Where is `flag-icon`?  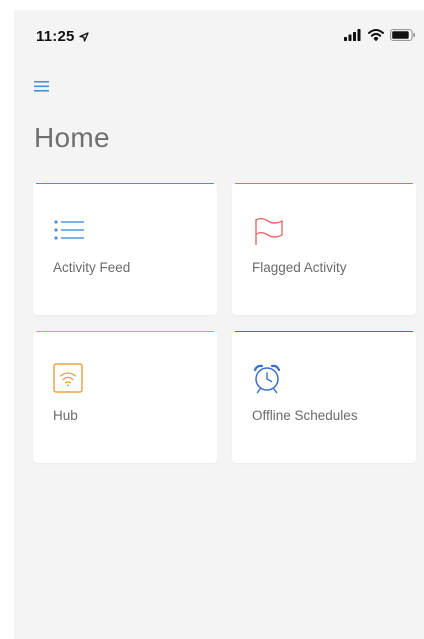 flag-icon is located at coordinates (269, 232).